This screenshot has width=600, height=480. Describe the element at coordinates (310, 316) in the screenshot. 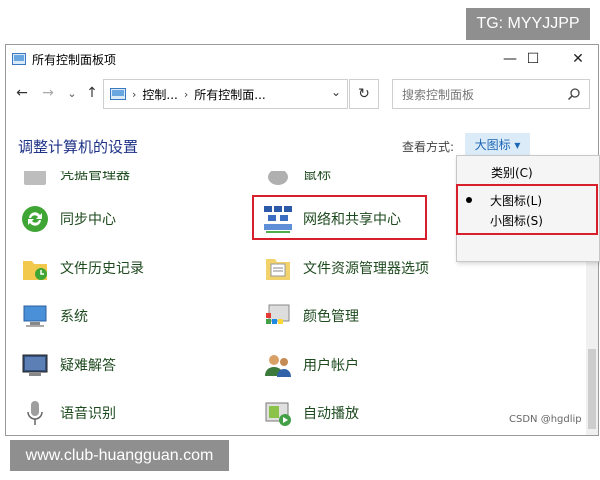

I see `list-item: 颜色管理` at that location.